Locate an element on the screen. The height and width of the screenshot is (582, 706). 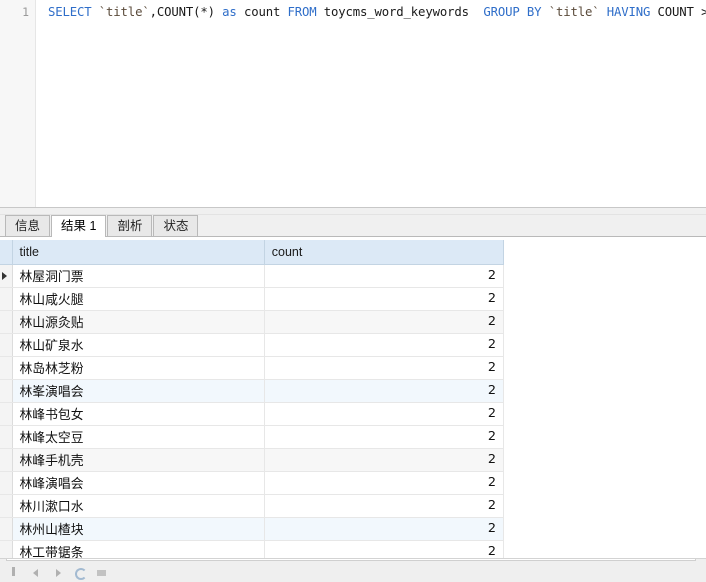
results-tab-label: 状态 is located at coordinates (176, 226).